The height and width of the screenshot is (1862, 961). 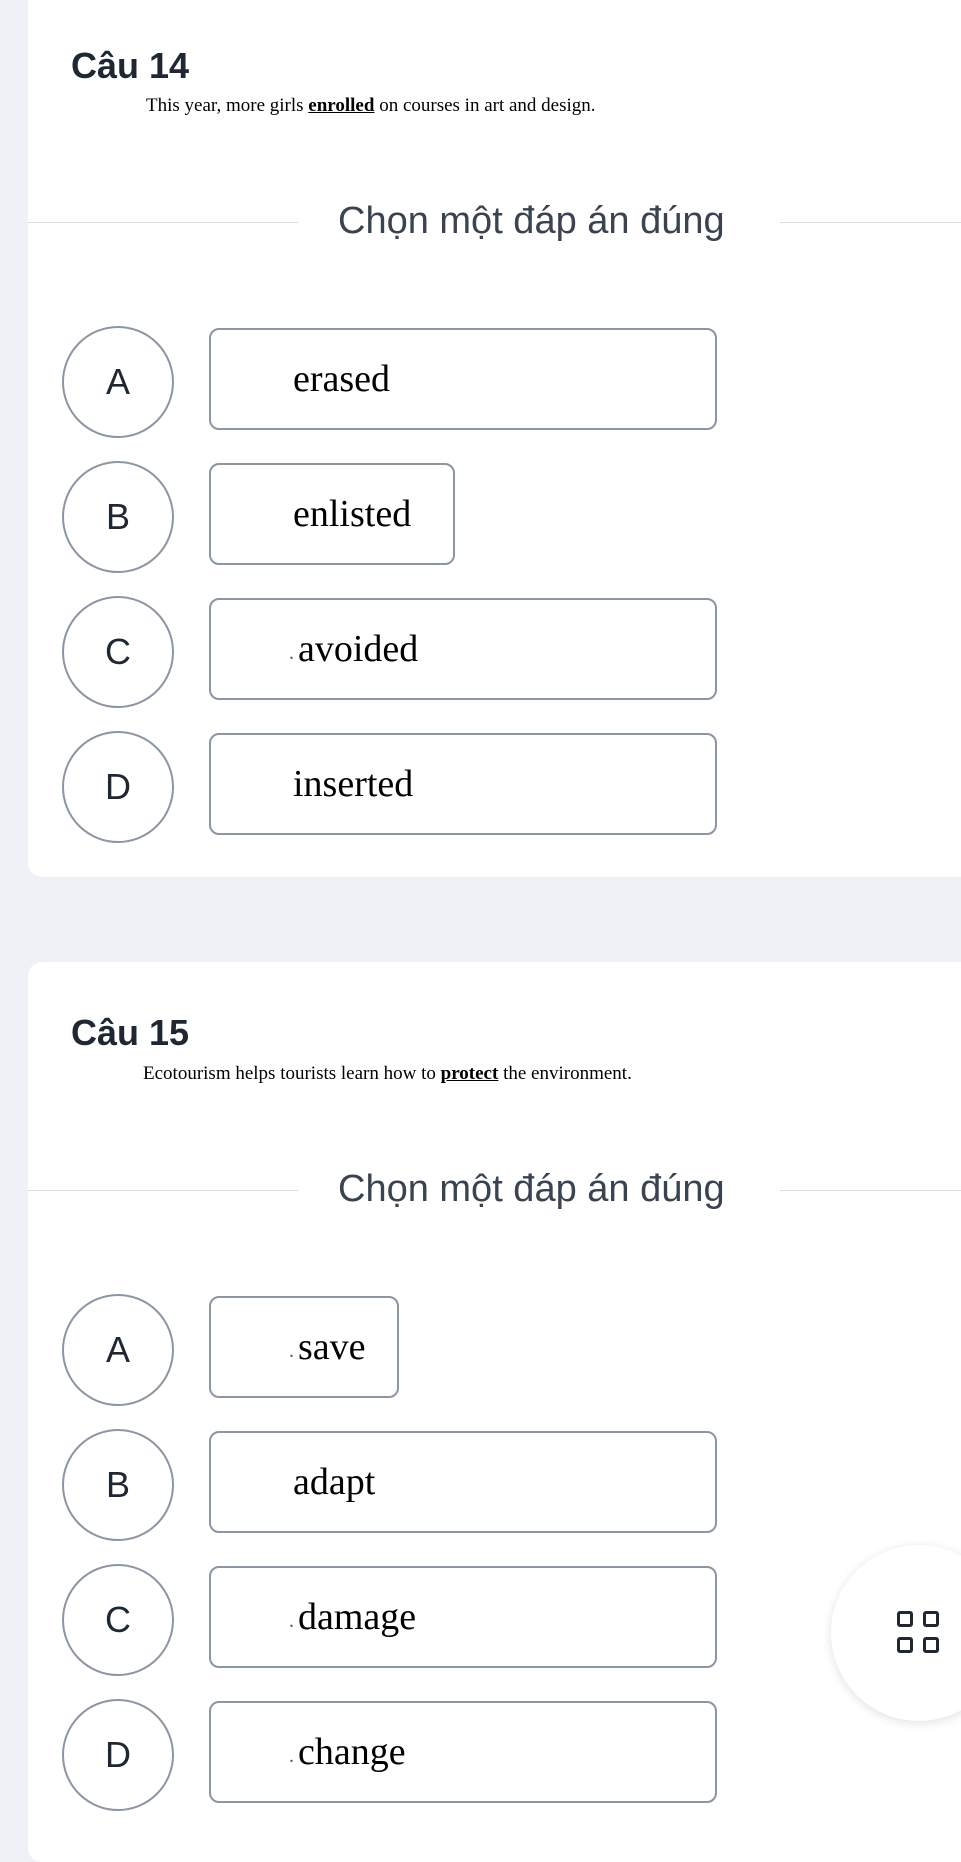 What do you see at coordinates (463, 1752) in the screenshot?
I see `option-answer-d: . change` at bounding box center [463, 1752].